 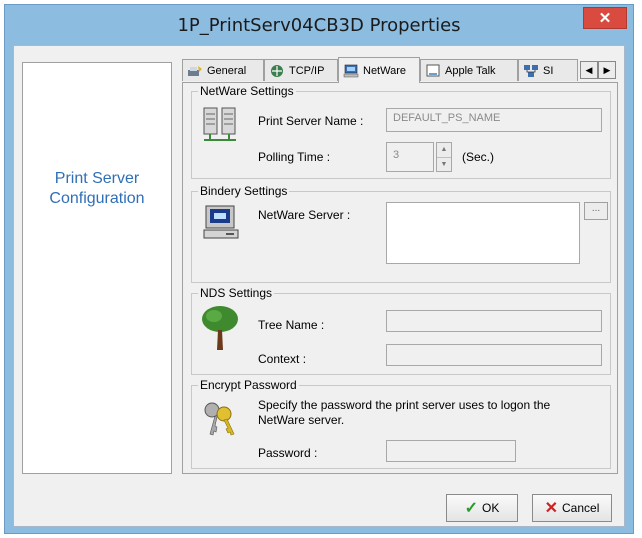 What do you see at coordinates (247, 91) in the screenshot?
I see `netware-settings-legend: NetWare Settings` at bounding box center [247, 91].